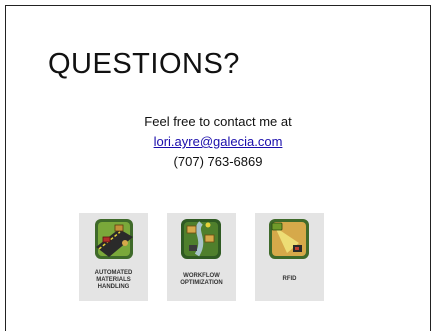 Image resolution: width=437 pixels, height=332 pixels. What do you see at coordinates (218, 121) in the screenshot?
I see `contact-intro: Feel free to contact me at` at bounding box center [218, 121].